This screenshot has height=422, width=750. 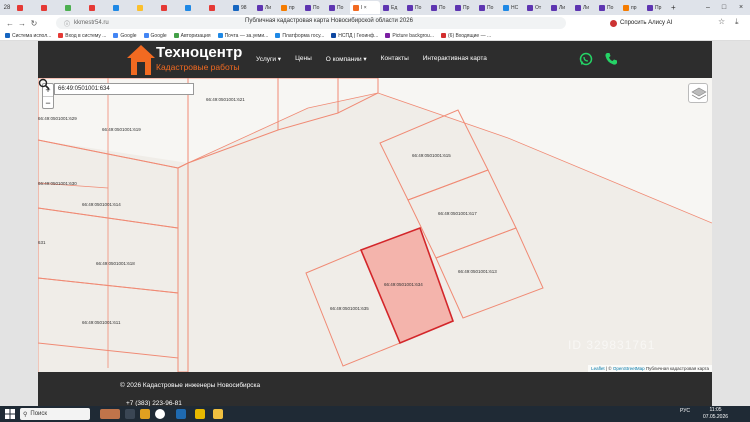 What do you see at coordinates (698, 93) in the screenshot?
I see `layers-control` at bounding box center [698, 93].